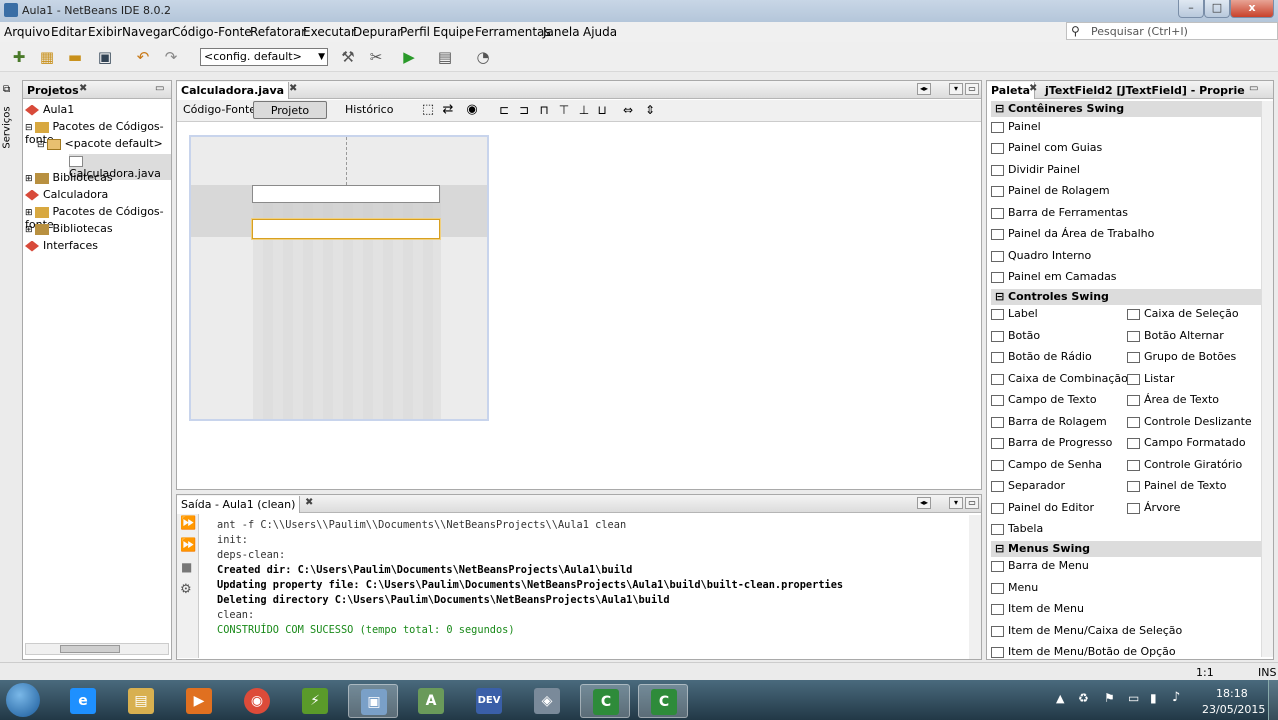  Describe the element at coordinates (1267, 379) in the screenshot. I see `palette-scrollbar` at that location.